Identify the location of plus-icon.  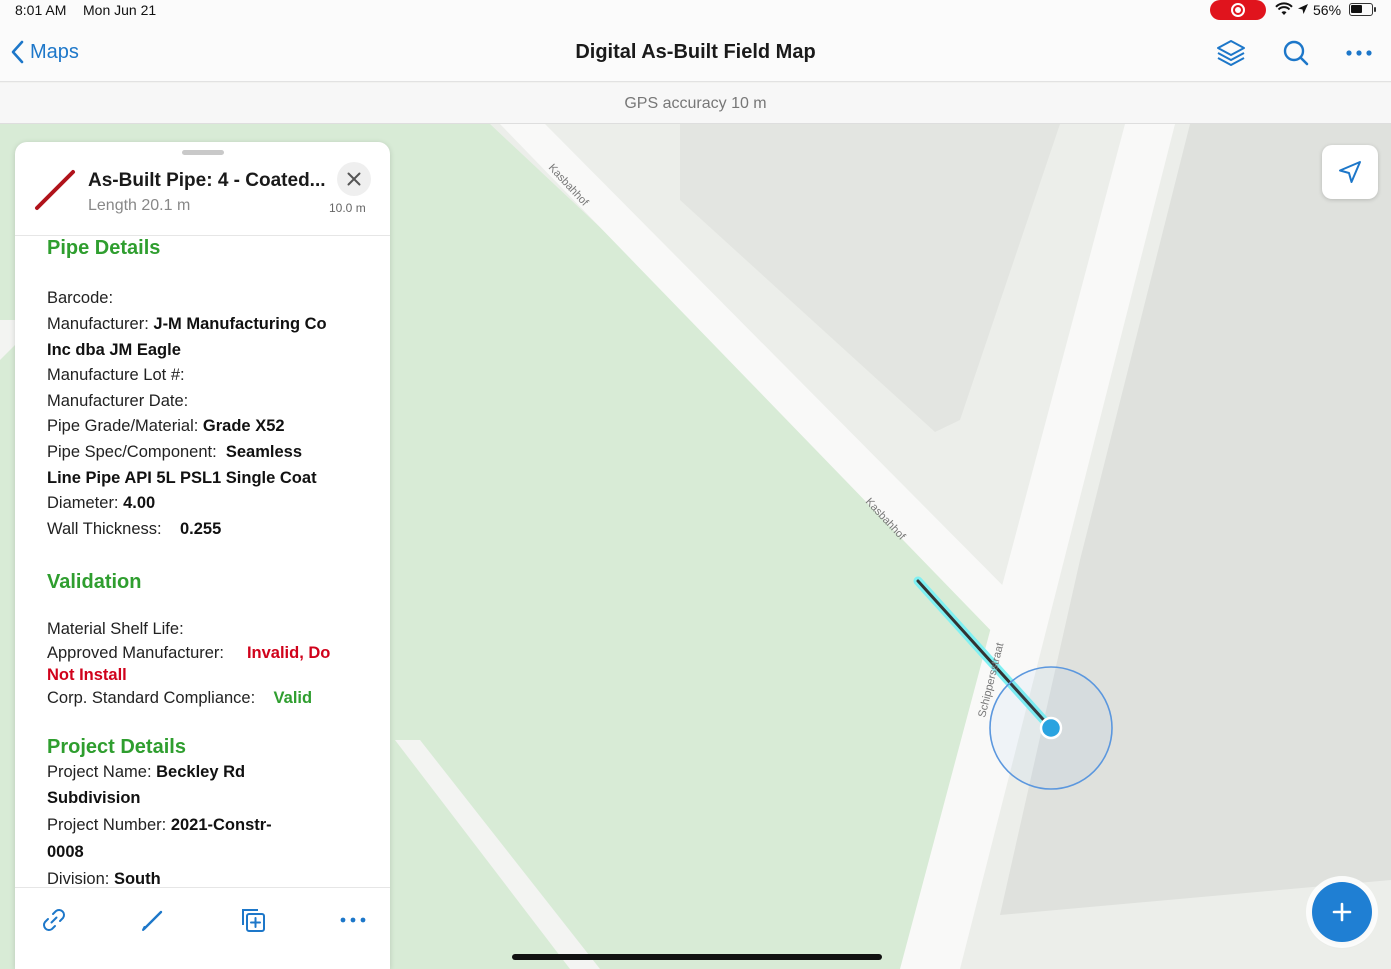
(1342, 912).